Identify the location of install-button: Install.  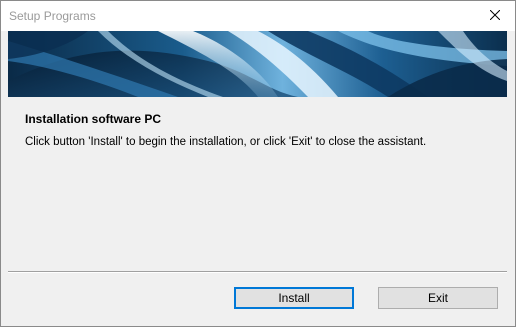
(294, 298).